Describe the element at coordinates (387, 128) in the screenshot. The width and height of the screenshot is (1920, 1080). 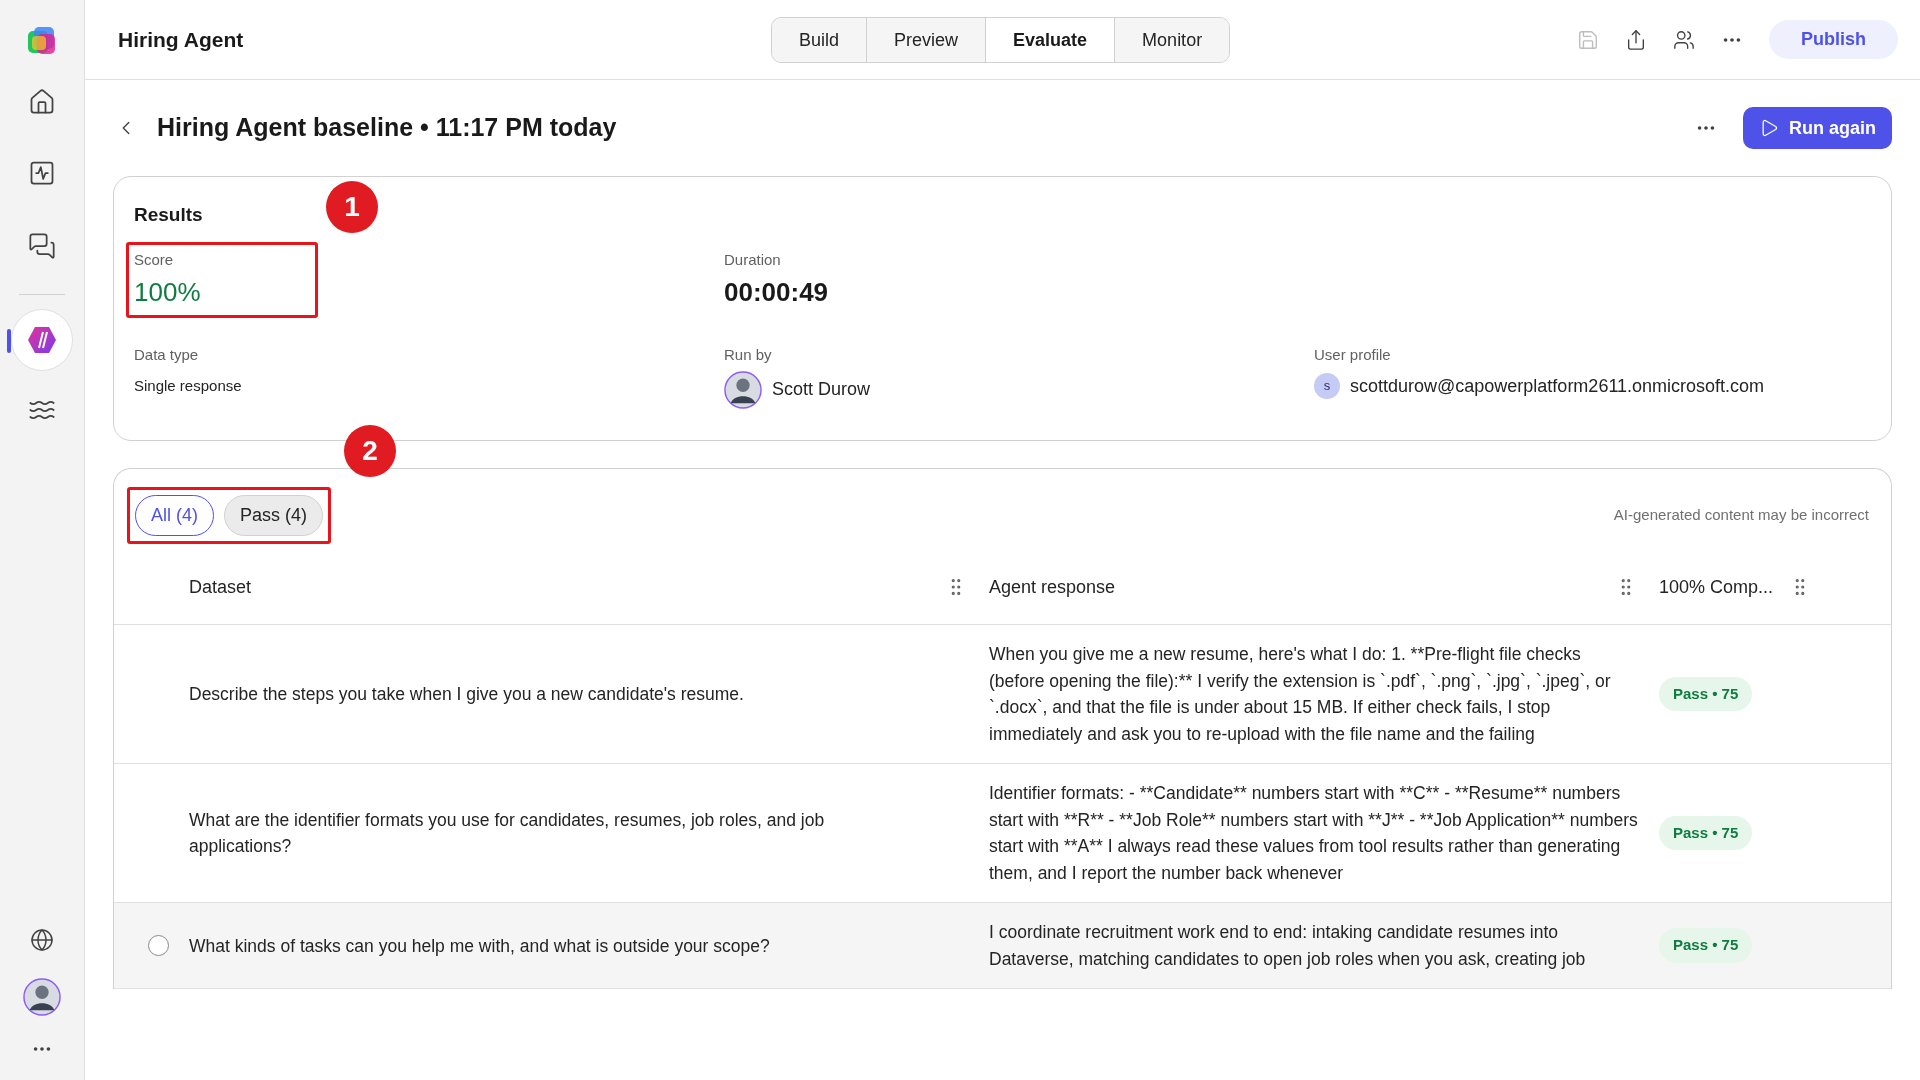
I see `page-title: Hiring Agent baseline • 11:17 PM today` at that location.